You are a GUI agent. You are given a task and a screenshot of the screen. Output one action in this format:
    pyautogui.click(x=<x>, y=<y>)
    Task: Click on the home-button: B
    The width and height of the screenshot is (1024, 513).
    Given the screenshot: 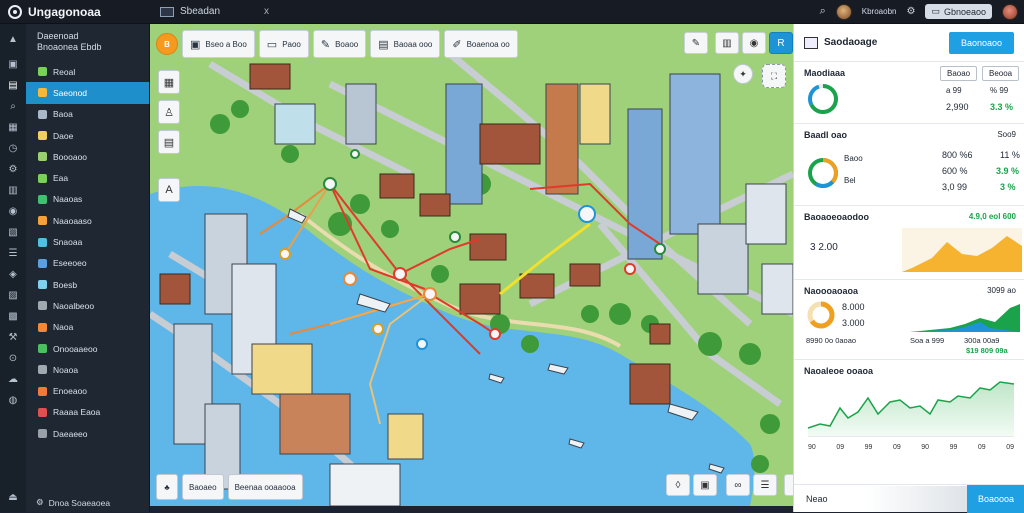 What is the action you would take?
    pyautogui.click(x=167, y=44)
    